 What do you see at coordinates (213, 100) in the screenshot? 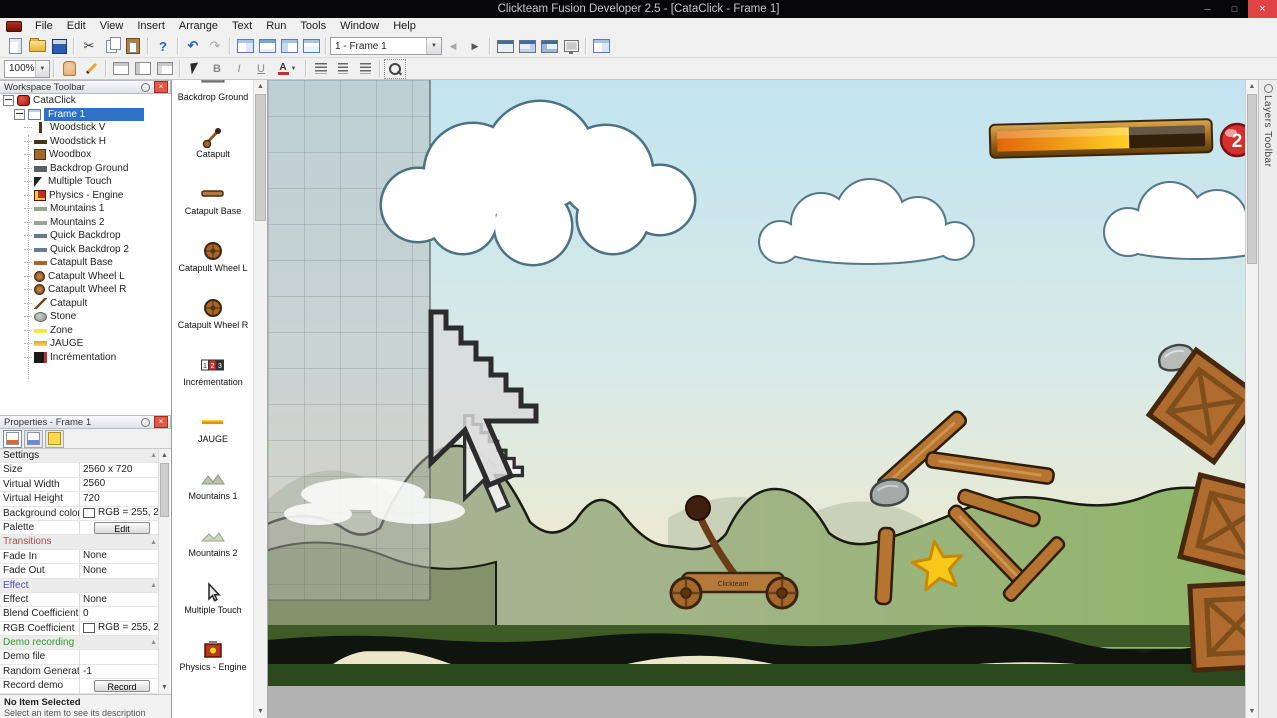
I see `object-item-backdrop-ground: Backdrop Ground` at bounding box center [213, 100].